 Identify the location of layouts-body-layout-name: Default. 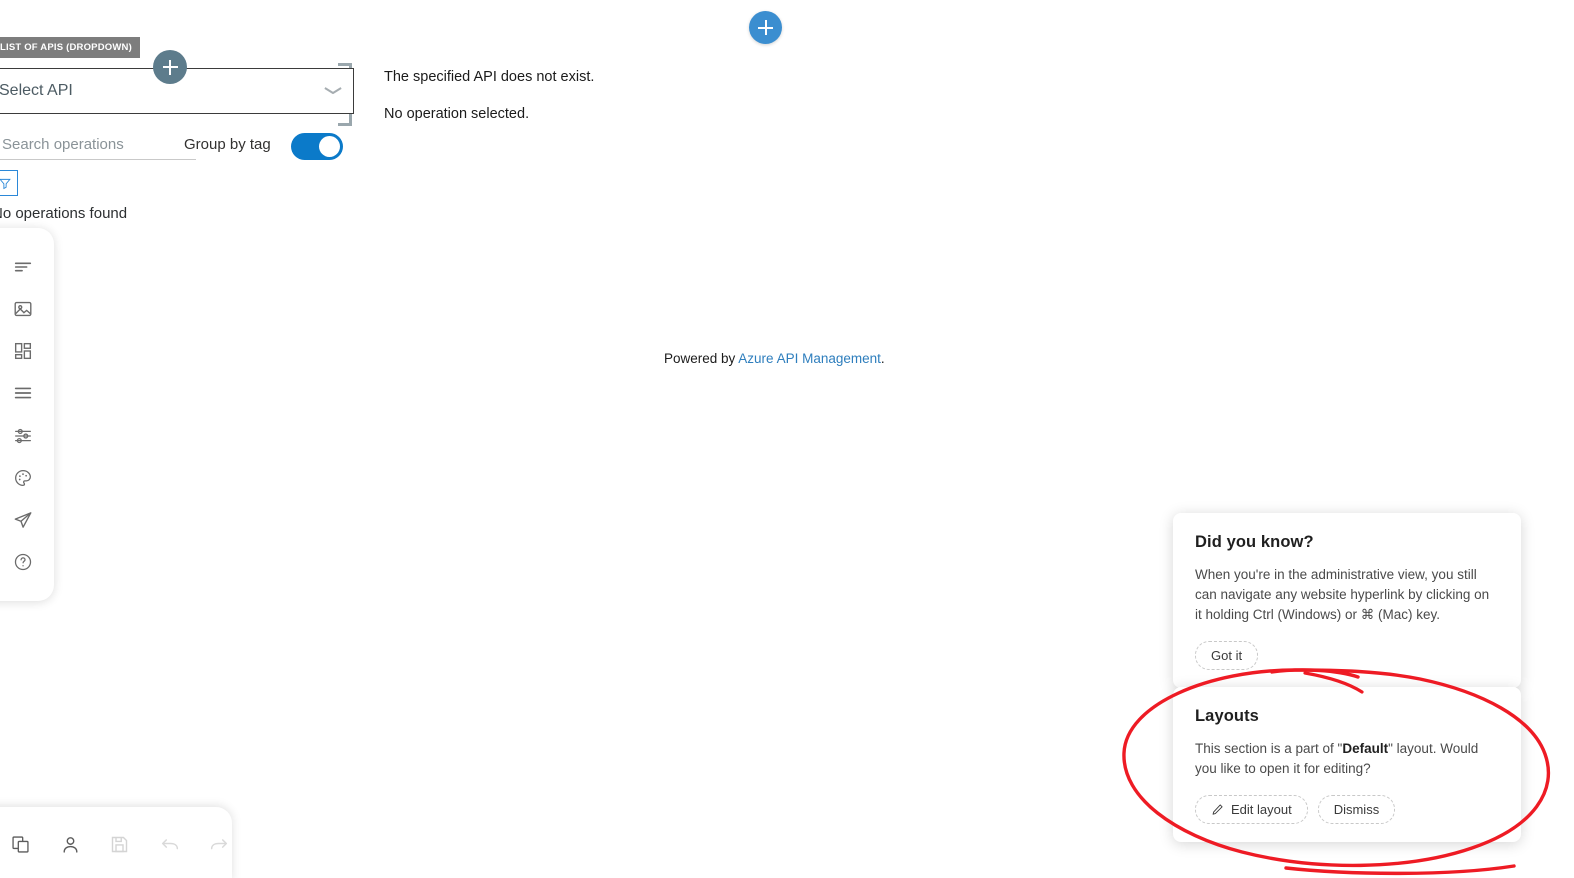
(1365, 748).